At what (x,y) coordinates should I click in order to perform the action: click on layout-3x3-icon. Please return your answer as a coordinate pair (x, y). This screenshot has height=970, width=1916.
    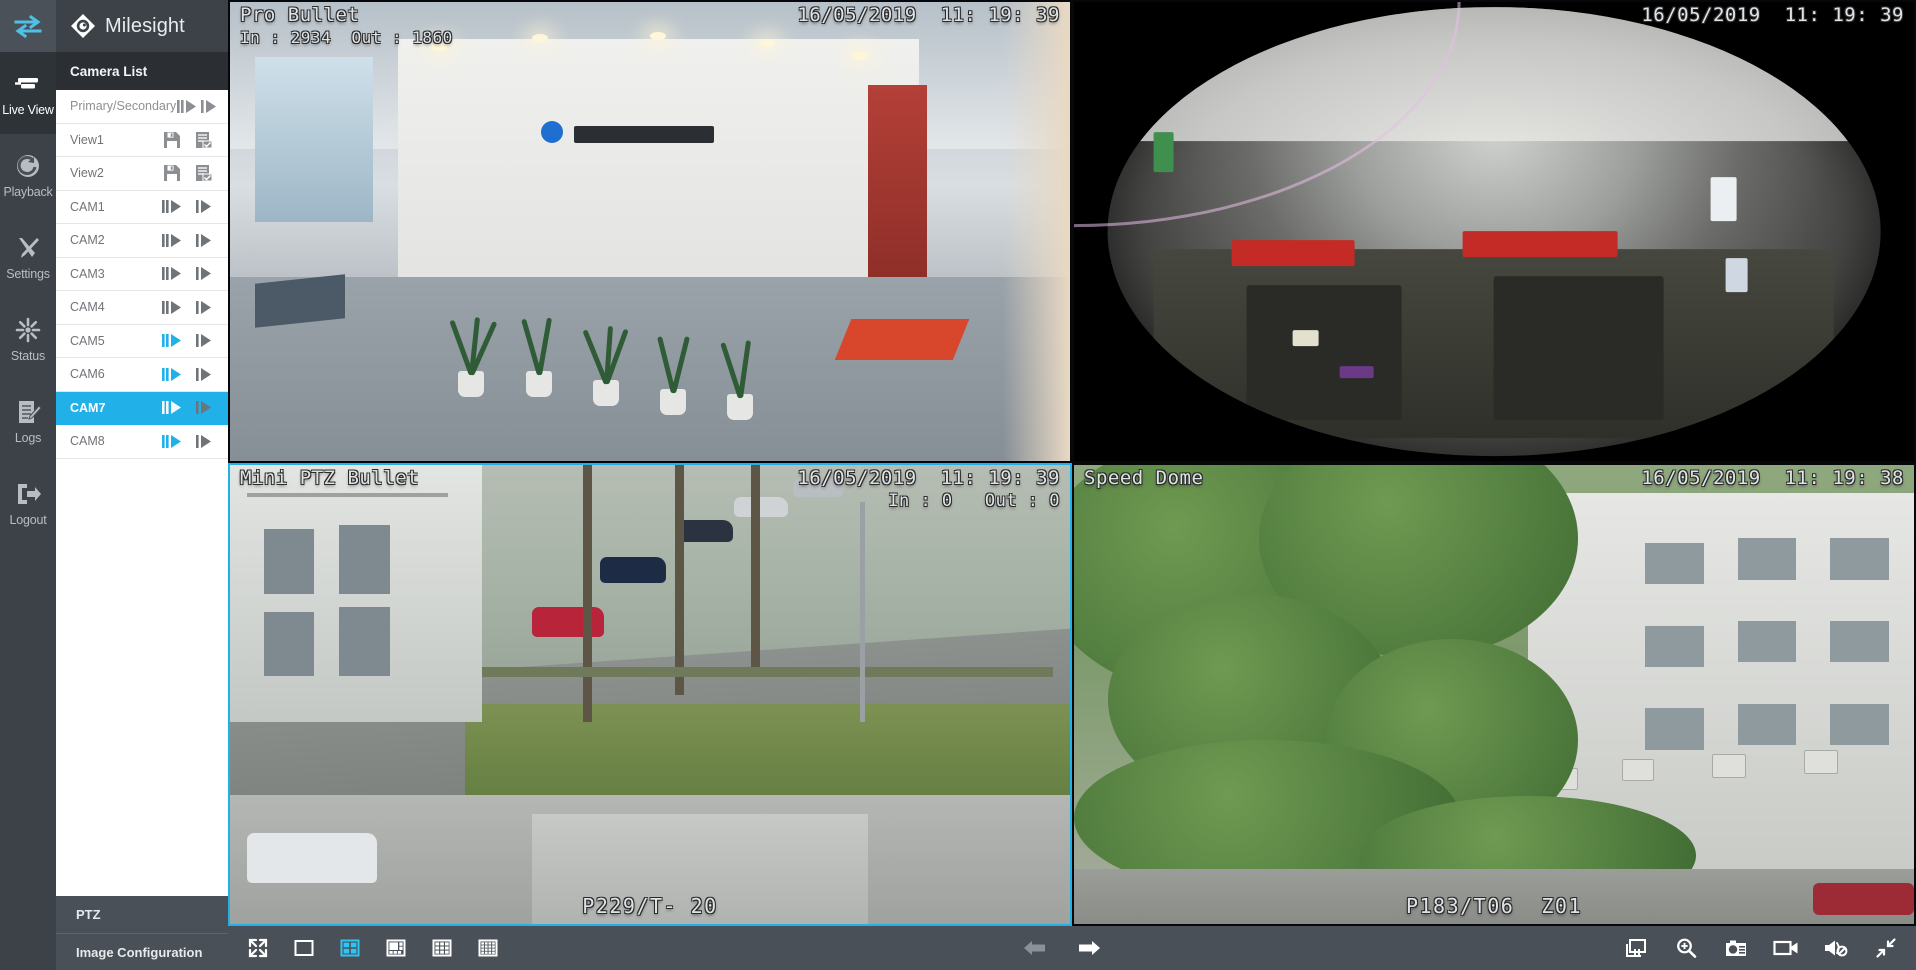
    Looking at the image, I should click on (442, 948).